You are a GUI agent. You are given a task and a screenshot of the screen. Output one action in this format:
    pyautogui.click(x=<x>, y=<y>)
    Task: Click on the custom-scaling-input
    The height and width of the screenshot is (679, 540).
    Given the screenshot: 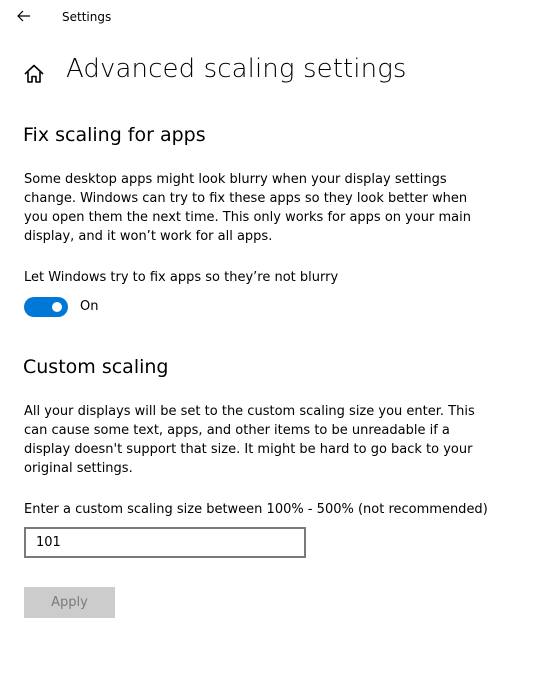 What is the action you would take?
    pyautogui.click(x=165, y=542)
    